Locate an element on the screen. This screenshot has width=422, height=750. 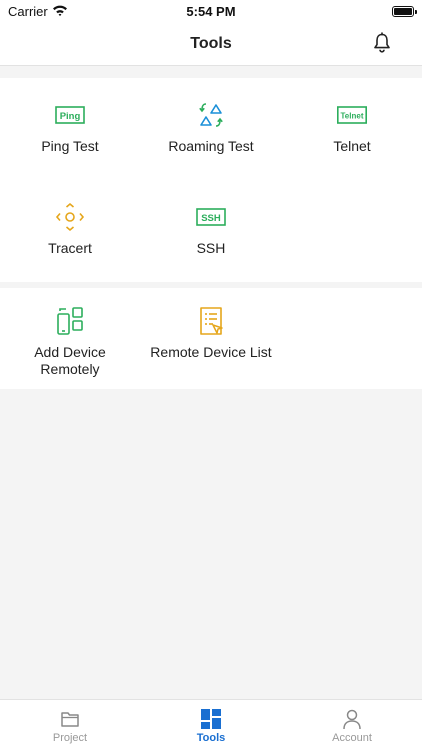
status-bar: Carrier 5:54 PM is located at coordinates (211, 12).